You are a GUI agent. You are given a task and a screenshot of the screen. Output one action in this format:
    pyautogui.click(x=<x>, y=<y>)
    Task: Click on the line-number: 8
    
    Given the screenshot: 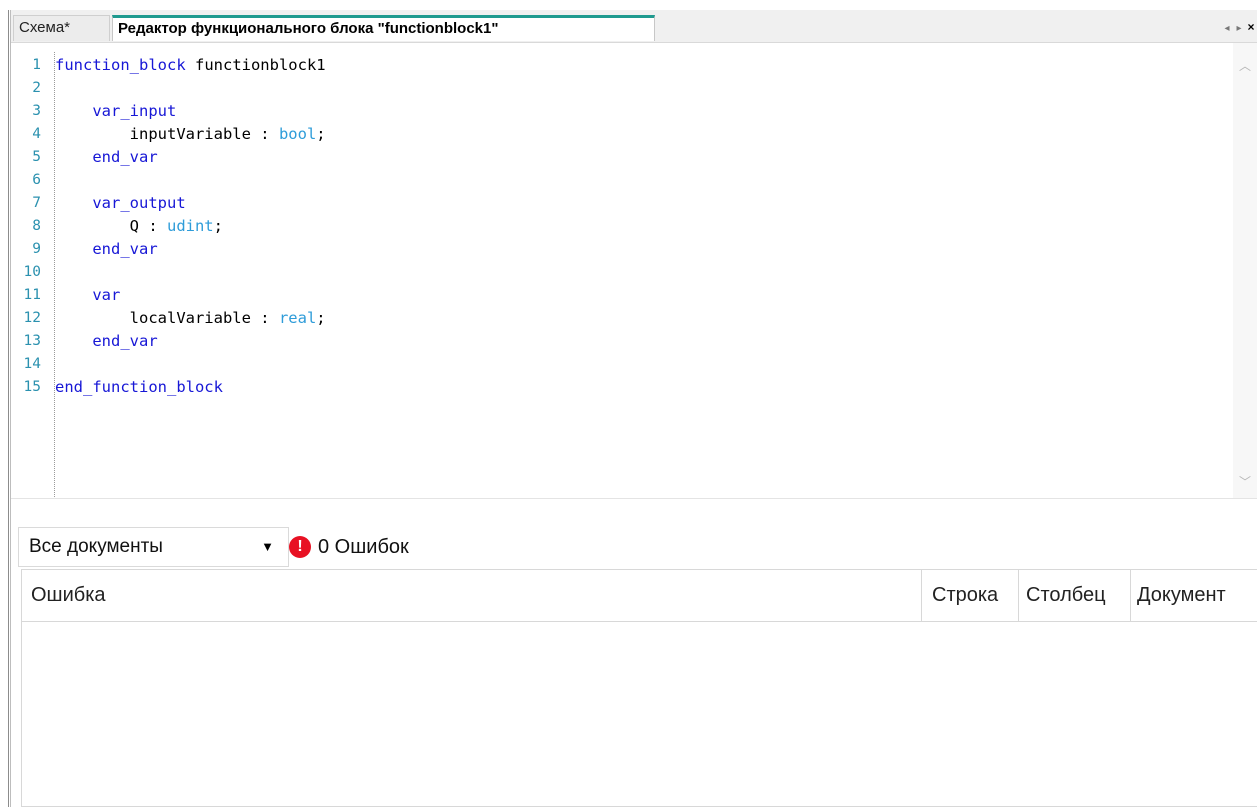 What is the action you would take?
    pyautogui.click(x=36, y=226)
    